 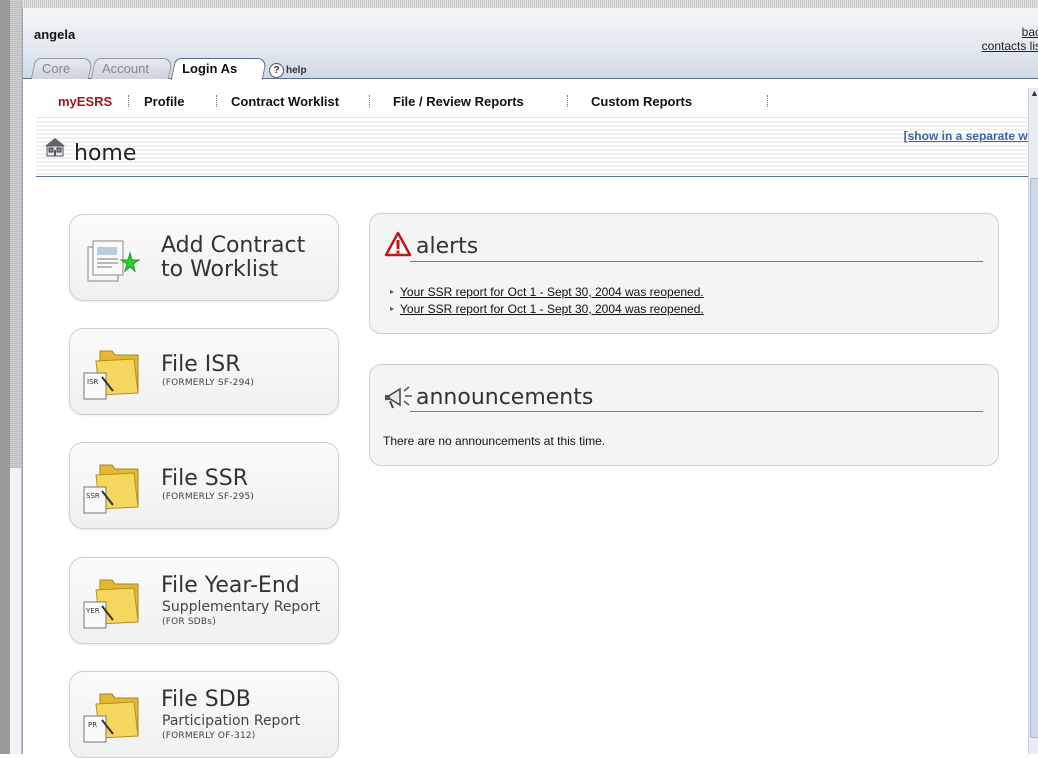 What do you see at coordinates (641, 101) in the screenshot?
I see `nav-custom-reports: Custom Reports` at bounding box center [641, 101].